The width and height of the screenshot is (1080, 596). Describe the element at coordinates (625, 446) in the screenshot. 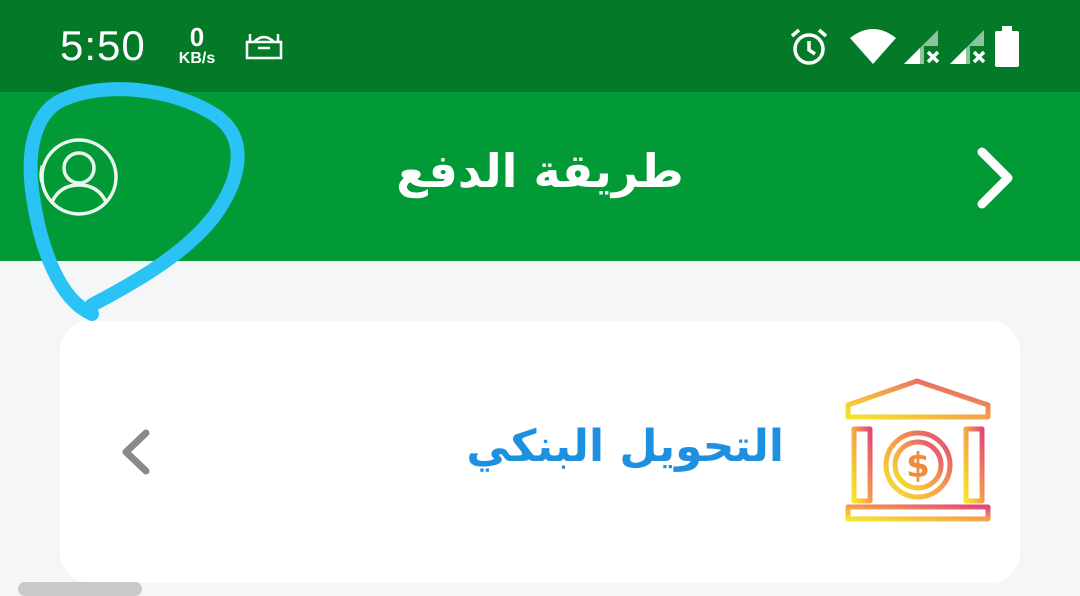

I see `payment-method-label: التحويل البنكي` at that location.